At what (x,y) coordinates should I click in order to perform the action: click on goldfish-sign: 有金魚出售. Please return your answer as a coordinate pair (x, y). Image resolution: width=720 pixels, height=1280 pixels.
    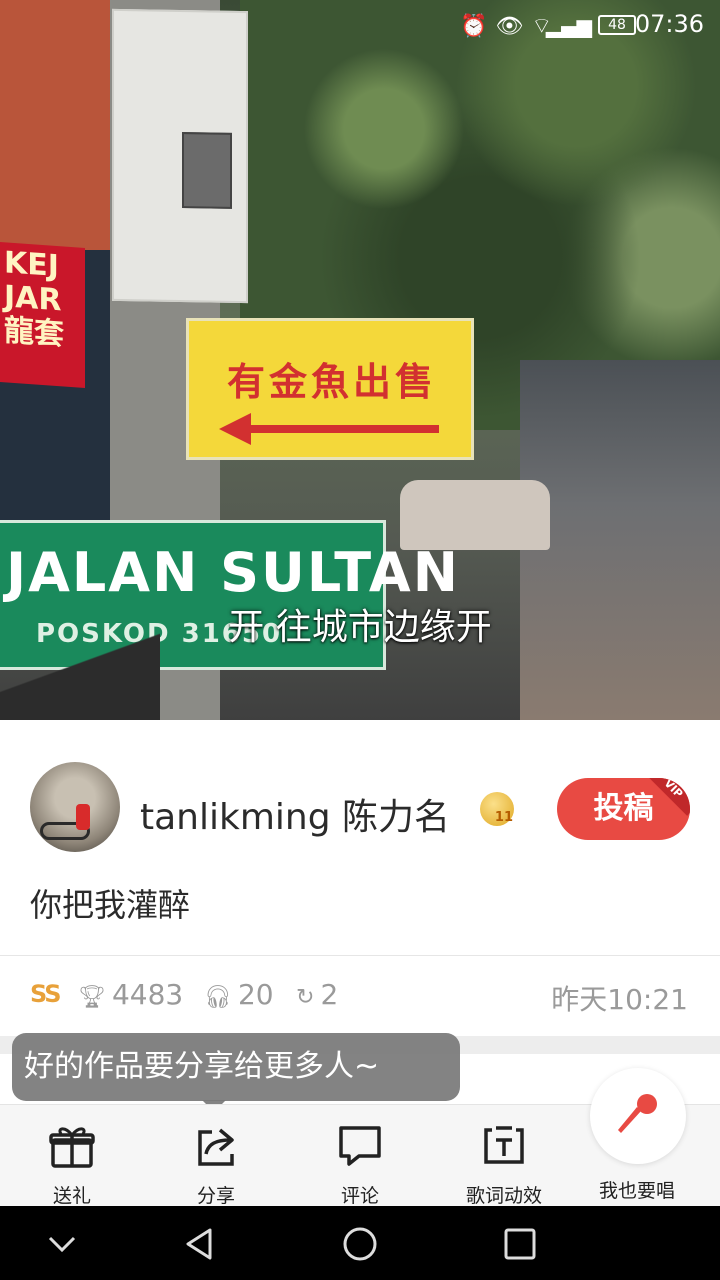
    Looking at the image, I should click on (330, 389).